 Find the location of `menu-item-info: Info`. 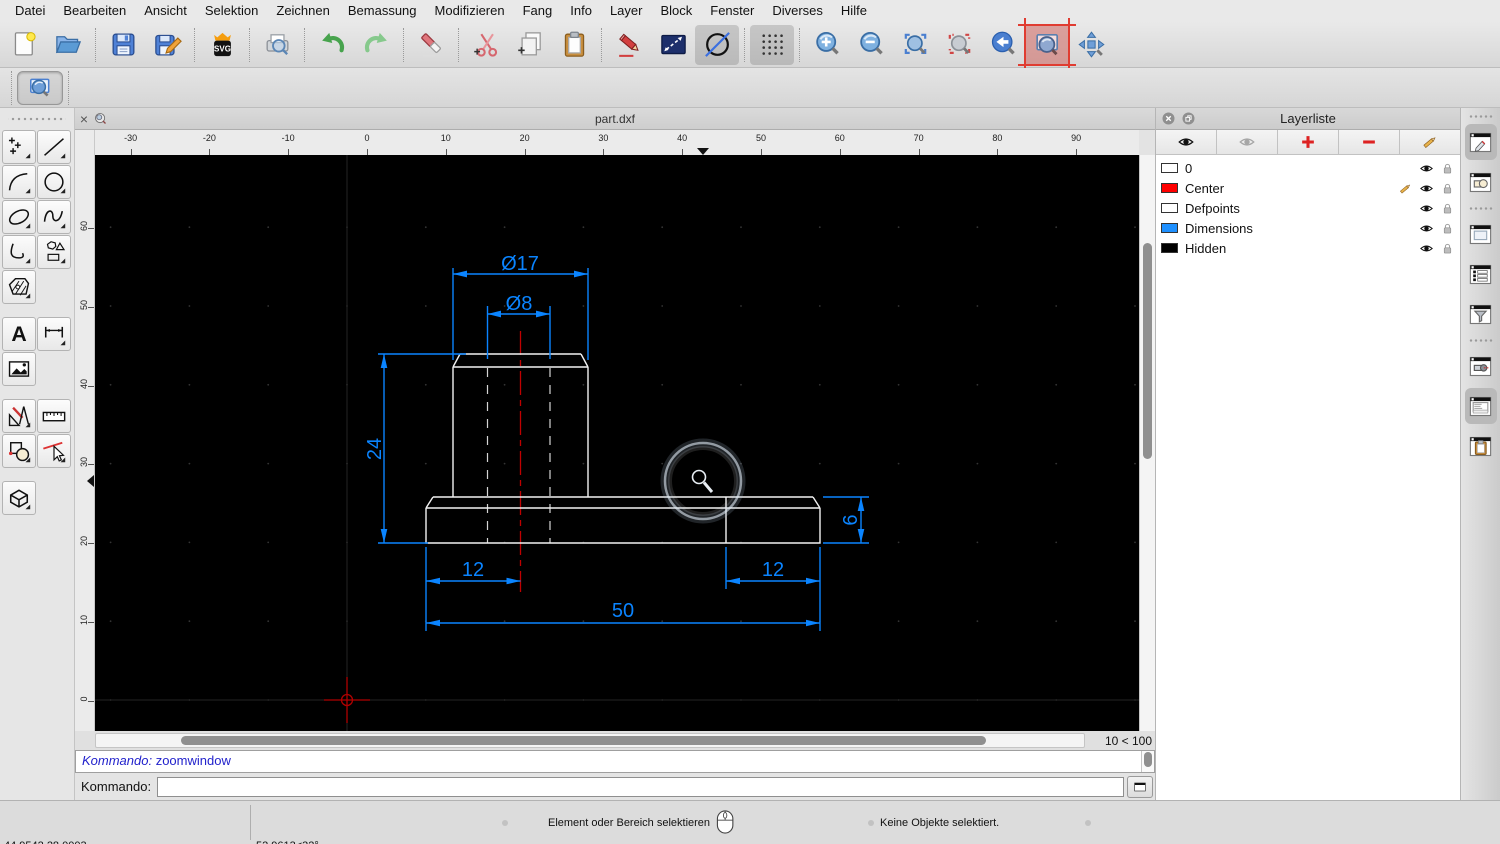

menu-item-info: Info is located at coordinates (581, 11).